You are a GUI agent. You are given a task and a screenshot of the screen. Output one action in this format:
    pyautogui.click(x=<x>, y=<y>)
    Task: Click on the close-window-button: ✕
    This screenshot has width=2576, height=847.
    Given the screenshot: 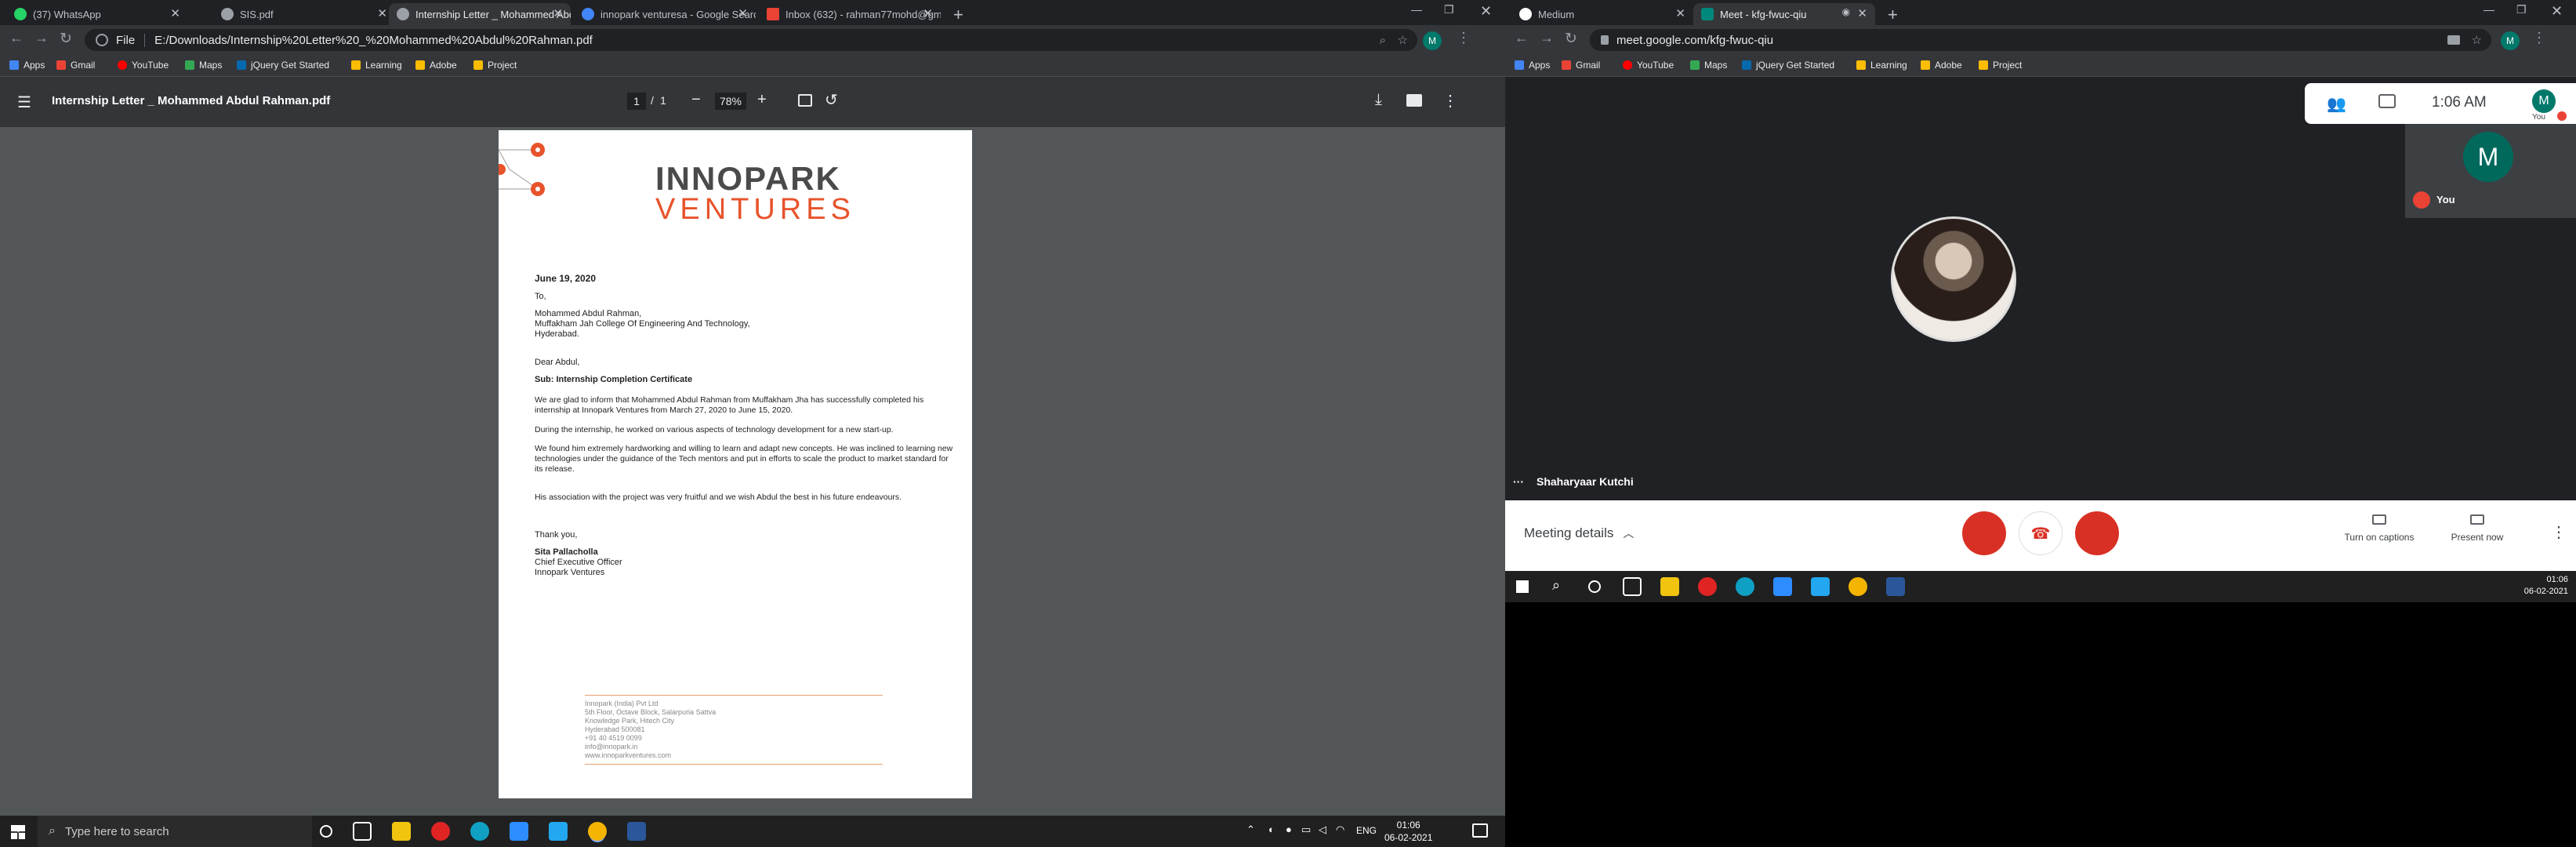 What is the action you would take?
    pyautogui.click(x=1486, y=11)
    